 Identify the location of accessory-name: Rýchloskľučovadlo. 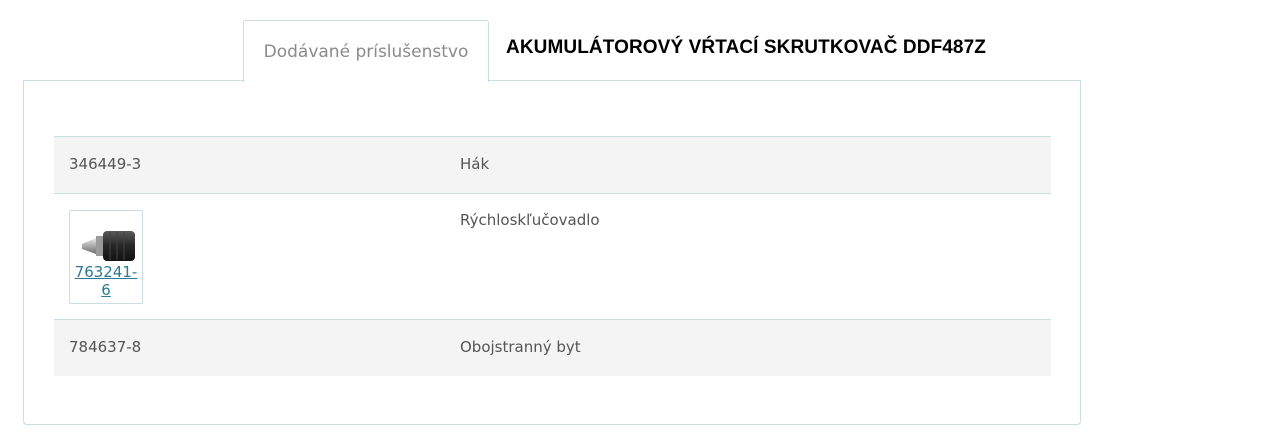
(530, 220).